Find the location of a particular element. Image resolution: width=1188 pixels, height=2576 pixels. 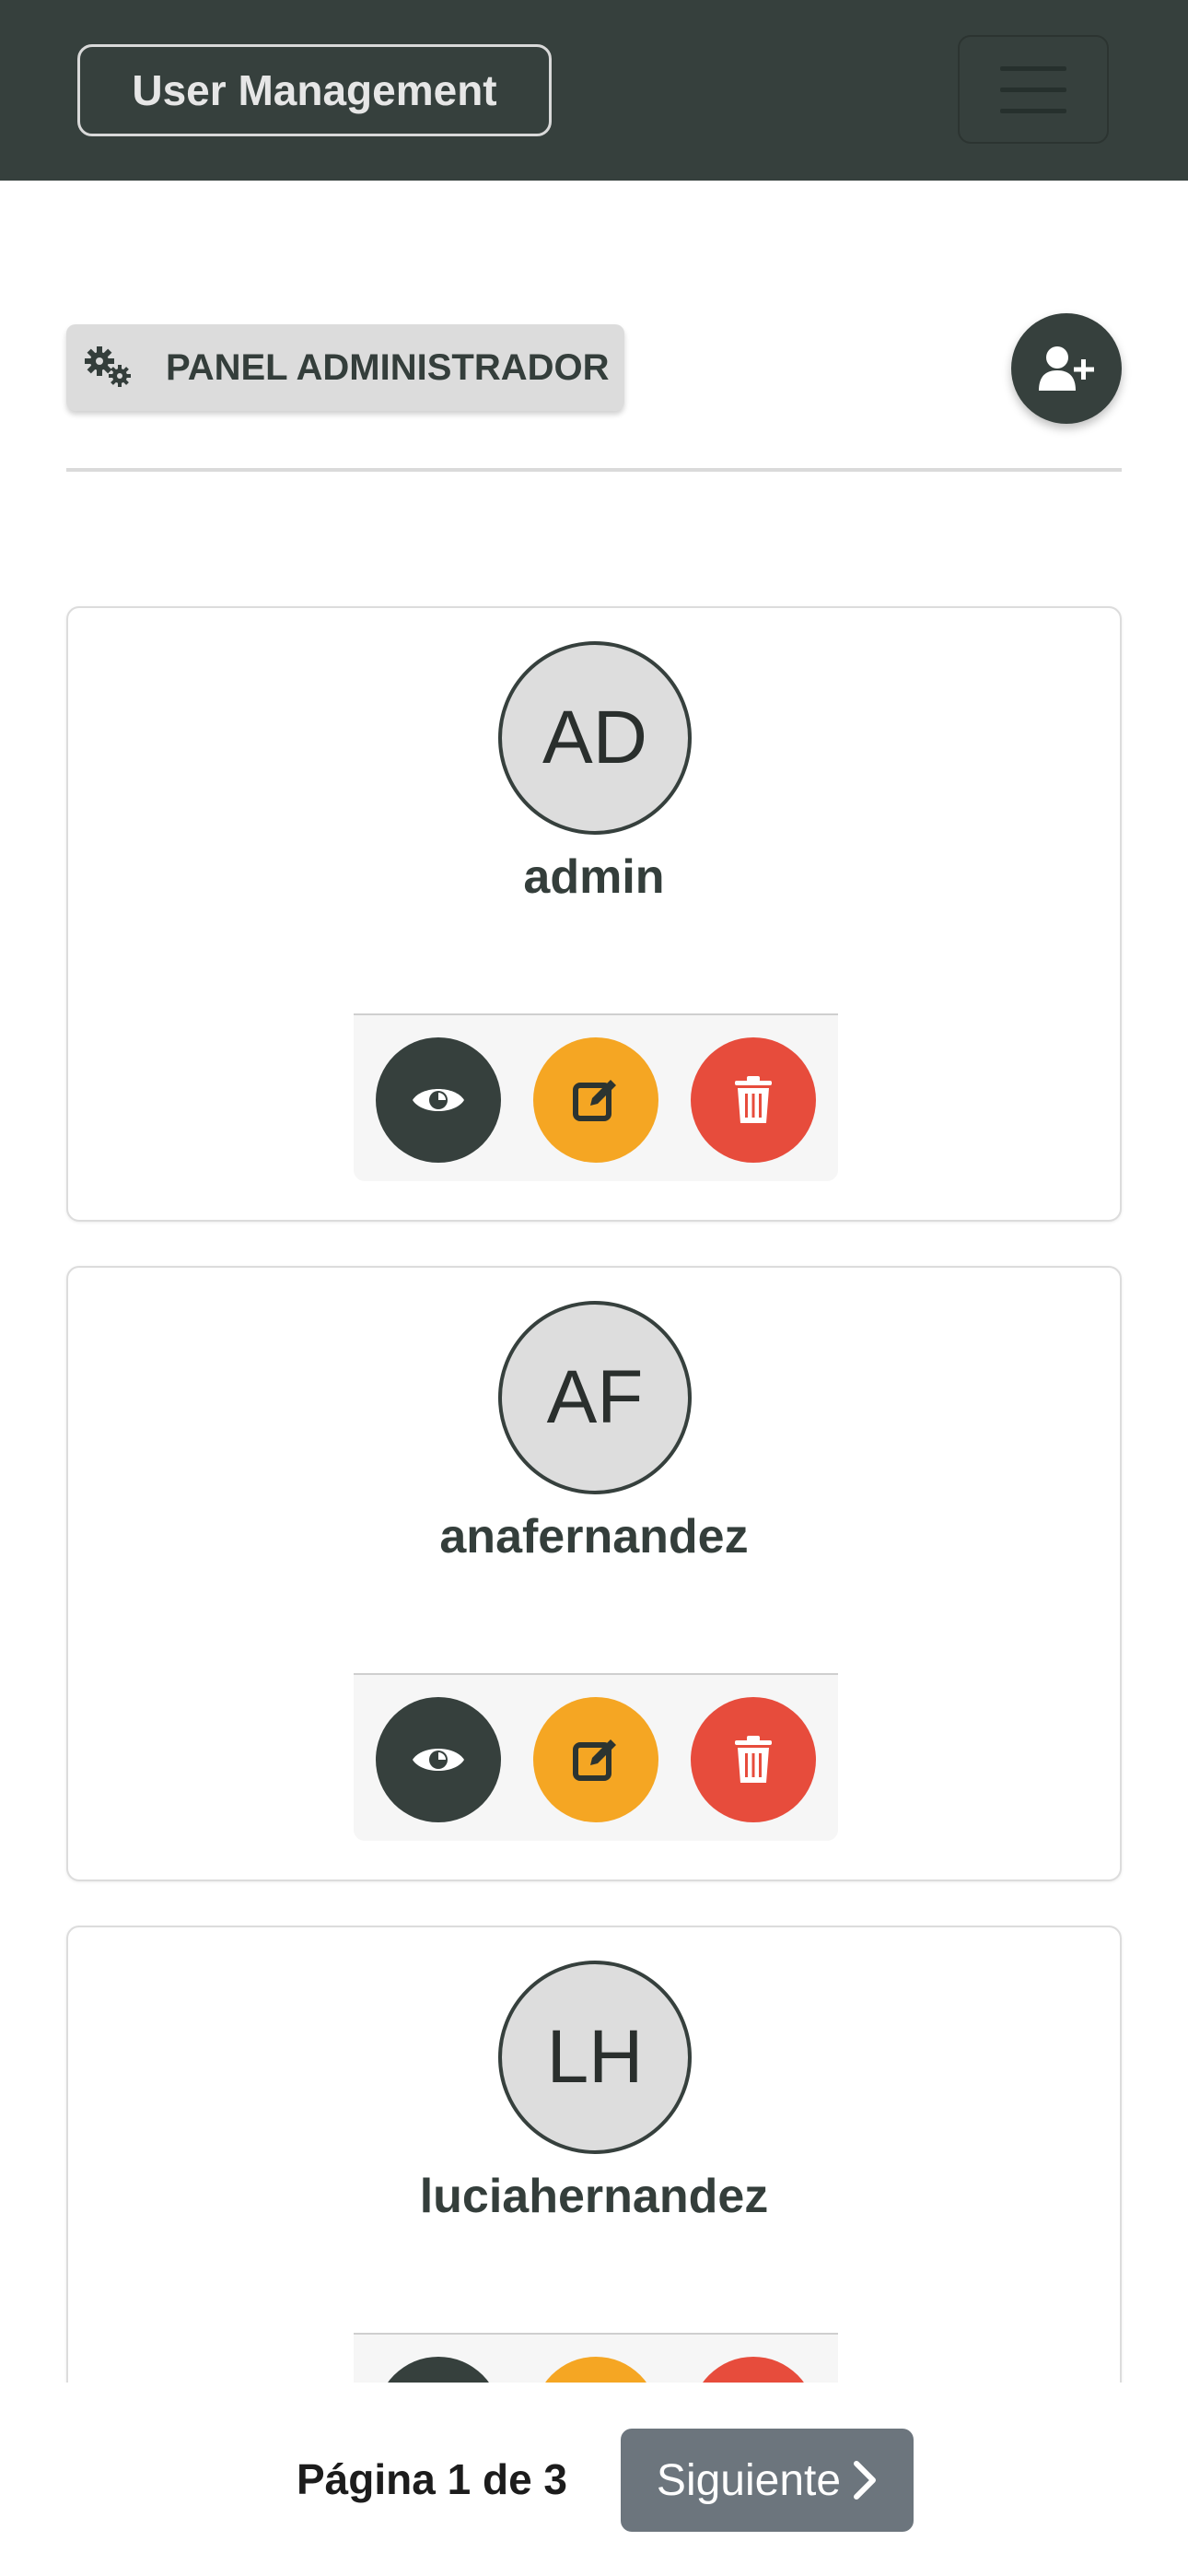

username: admin is located at coordinates (594, 877).